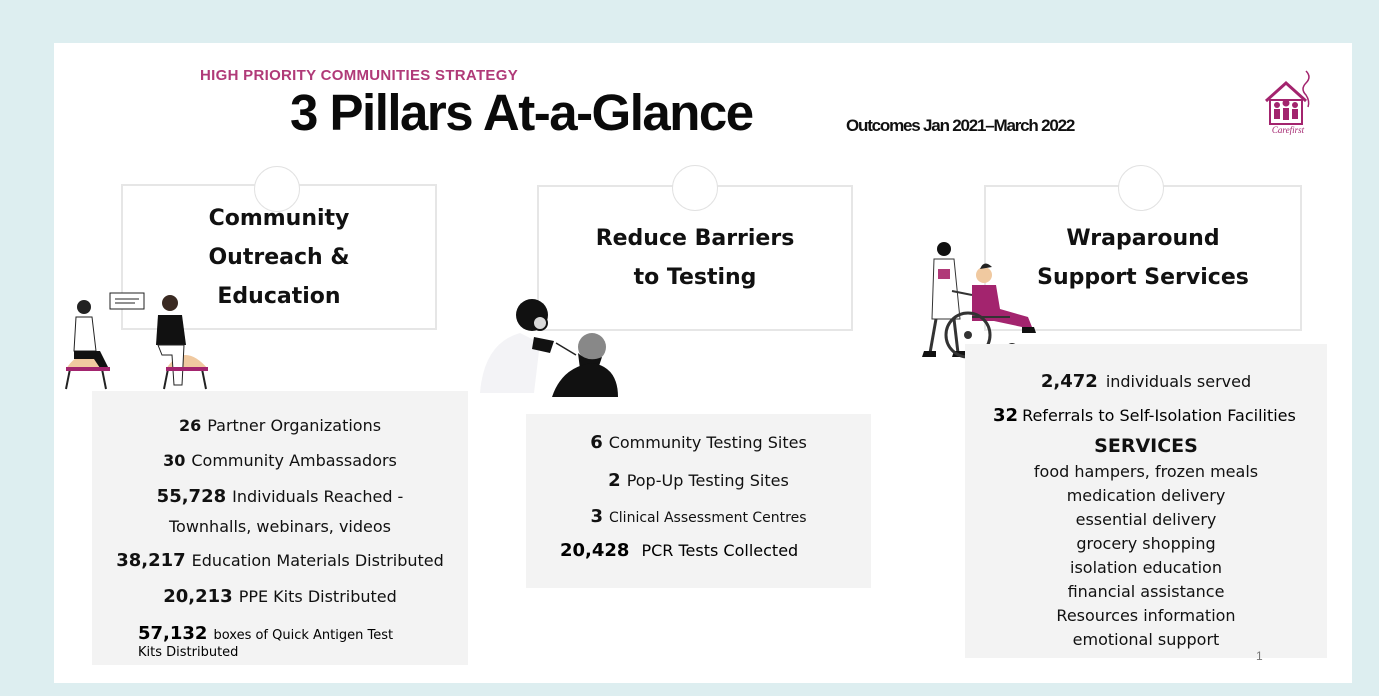 The height and width of the screenshot is (696, 1379). Describe the element at coordinates (698, 516) in the screenshot. I see `stat-row: 3 Clinical Assessment Centres` at that location.